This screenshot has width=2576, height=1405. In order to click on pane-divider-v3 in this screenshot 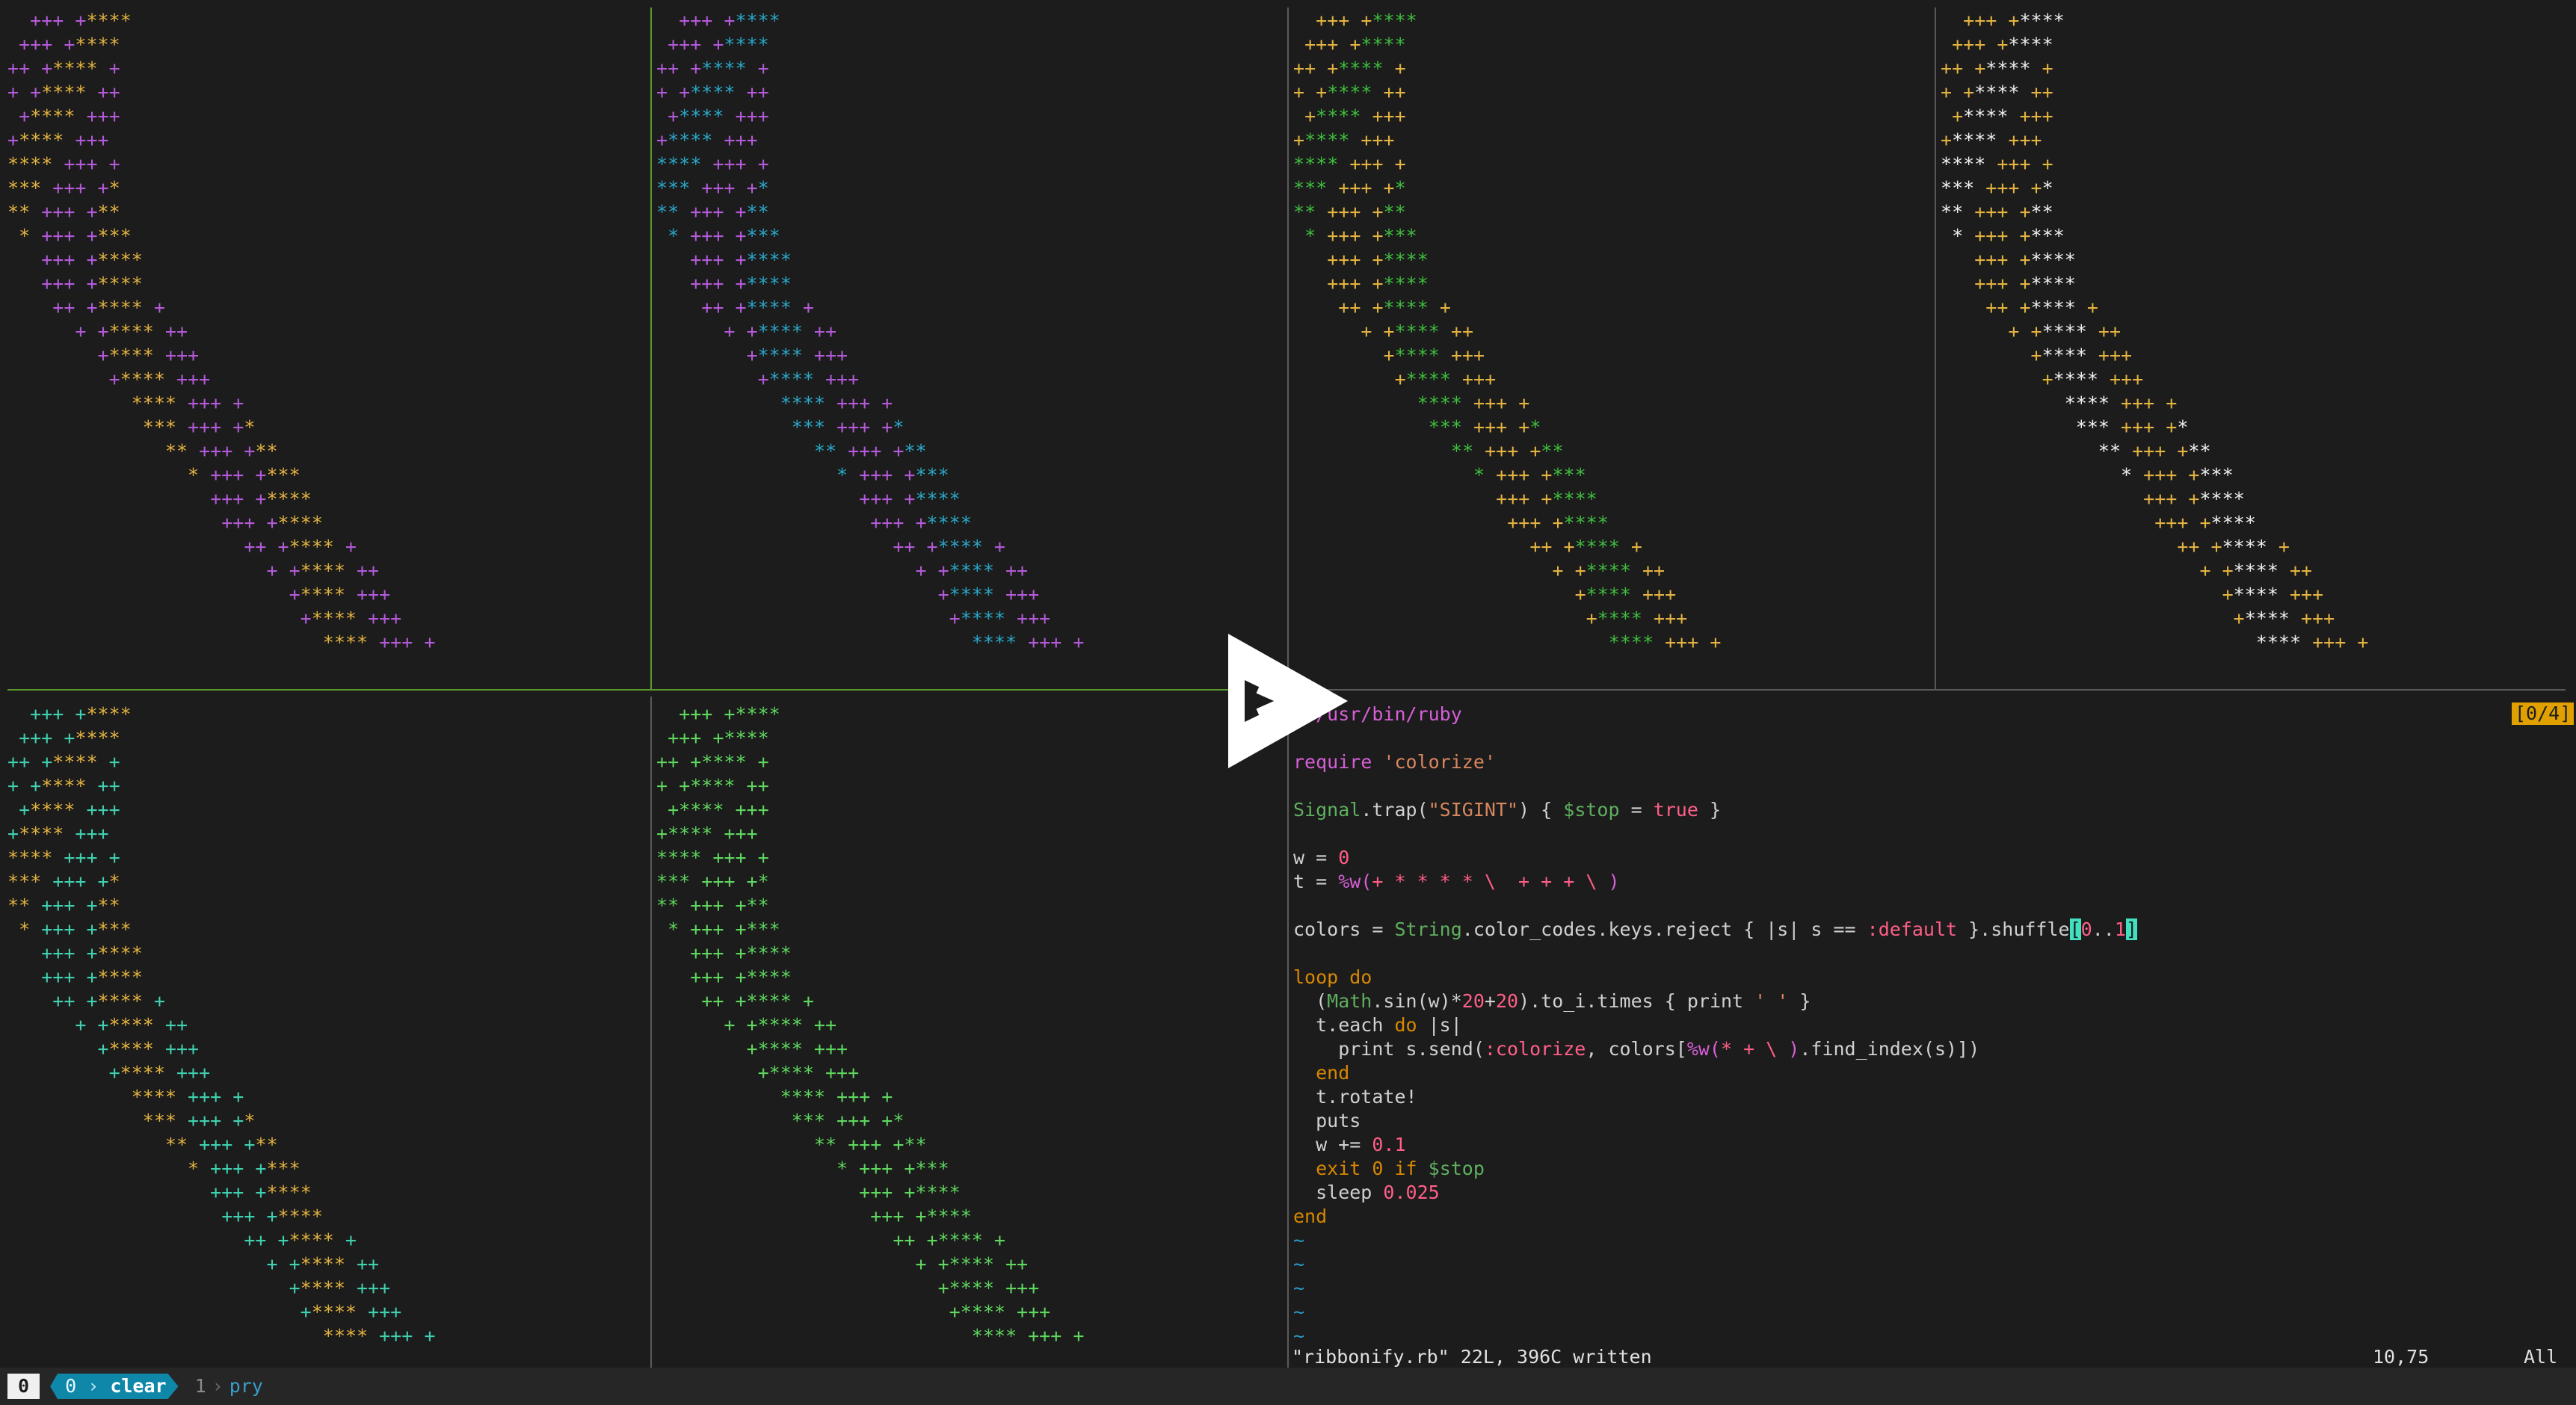, I will do `click(1935, 348)`.